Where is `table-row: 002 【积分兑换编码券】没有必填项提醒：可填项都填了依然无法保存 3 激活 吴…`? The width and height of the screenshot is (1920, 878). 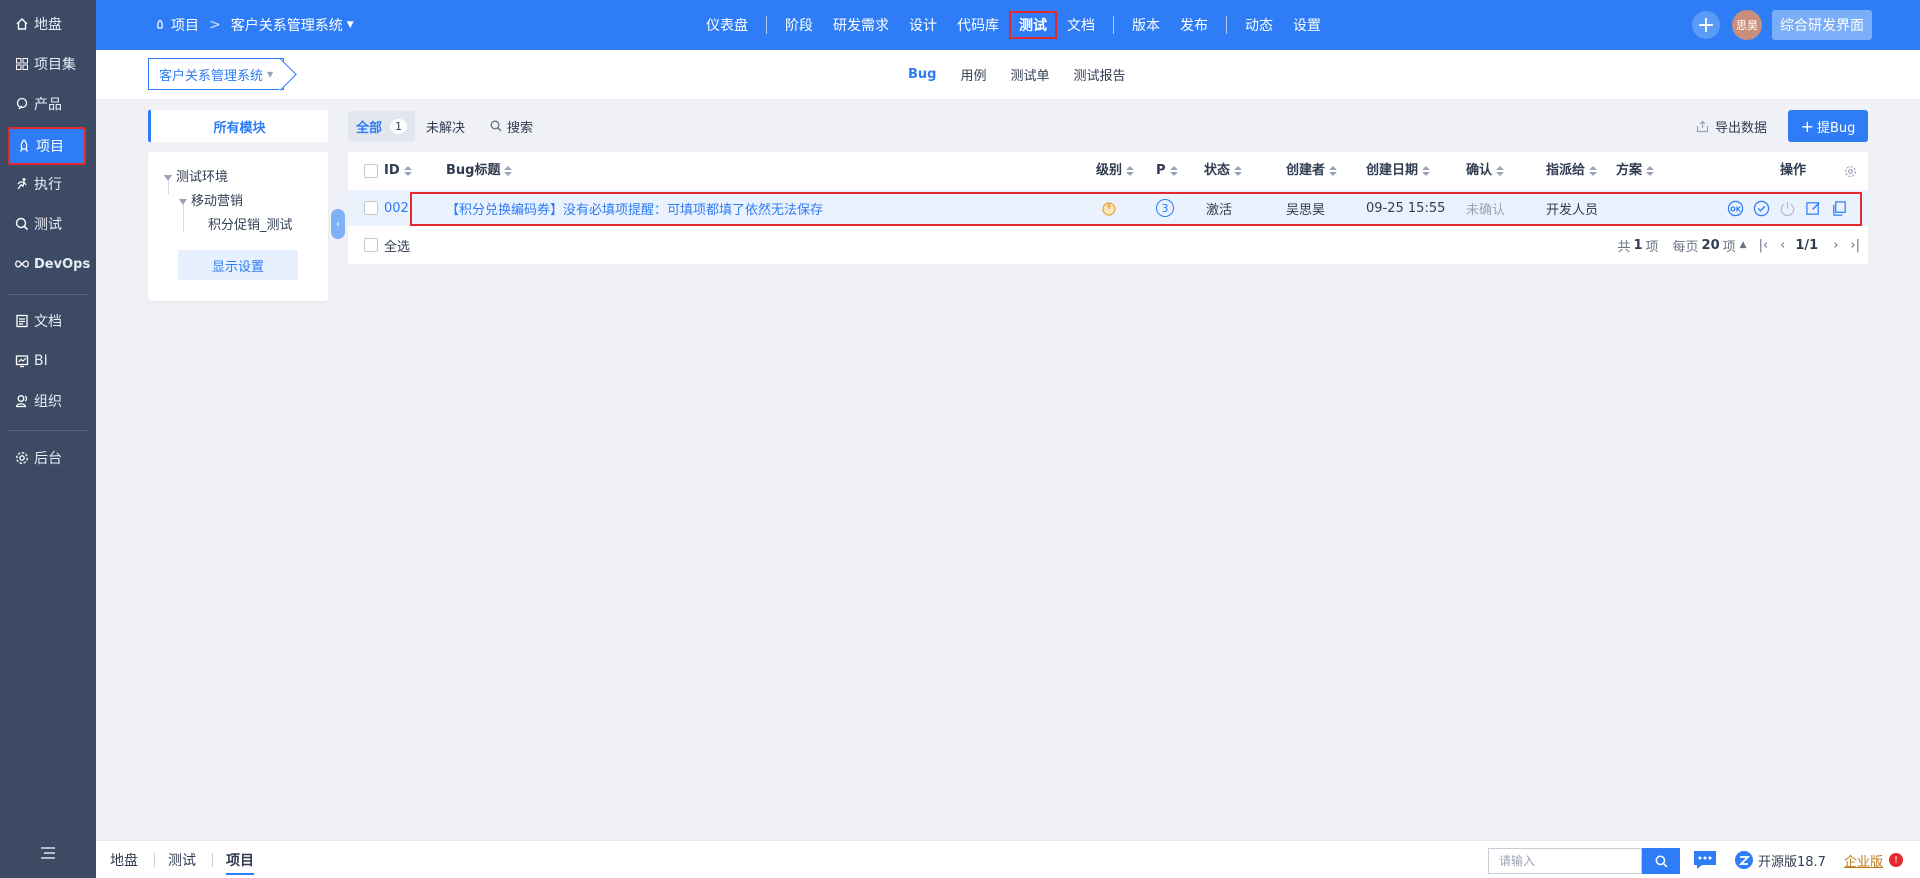
table-row: 002 【积分兑换编码券】没有必填项提醒：可填项都填了依然无法保存 3 激活 吴… is located at coordinates (1108, 208).